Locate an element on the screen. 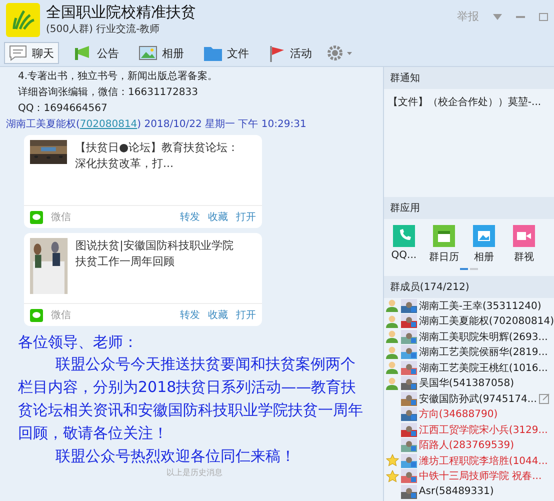 This screenshot has height=501, width=554. group-app: 相册 is located at coordinates (484, 244).